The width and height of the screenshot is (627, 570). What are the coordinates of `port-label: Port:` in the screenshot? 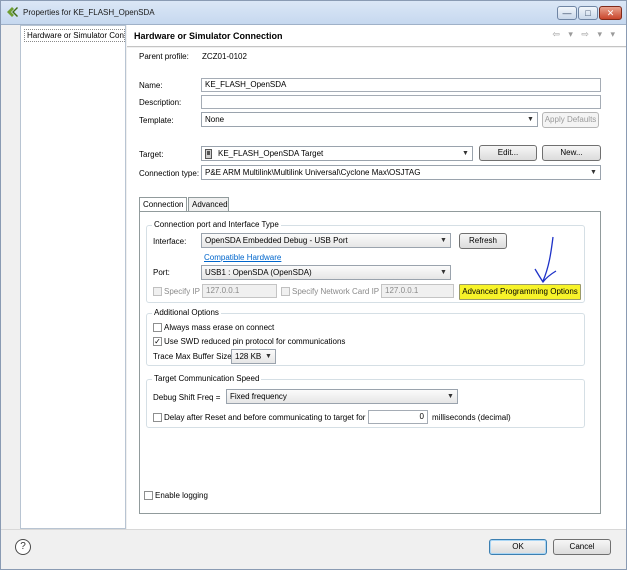 It's located at (161, 272).